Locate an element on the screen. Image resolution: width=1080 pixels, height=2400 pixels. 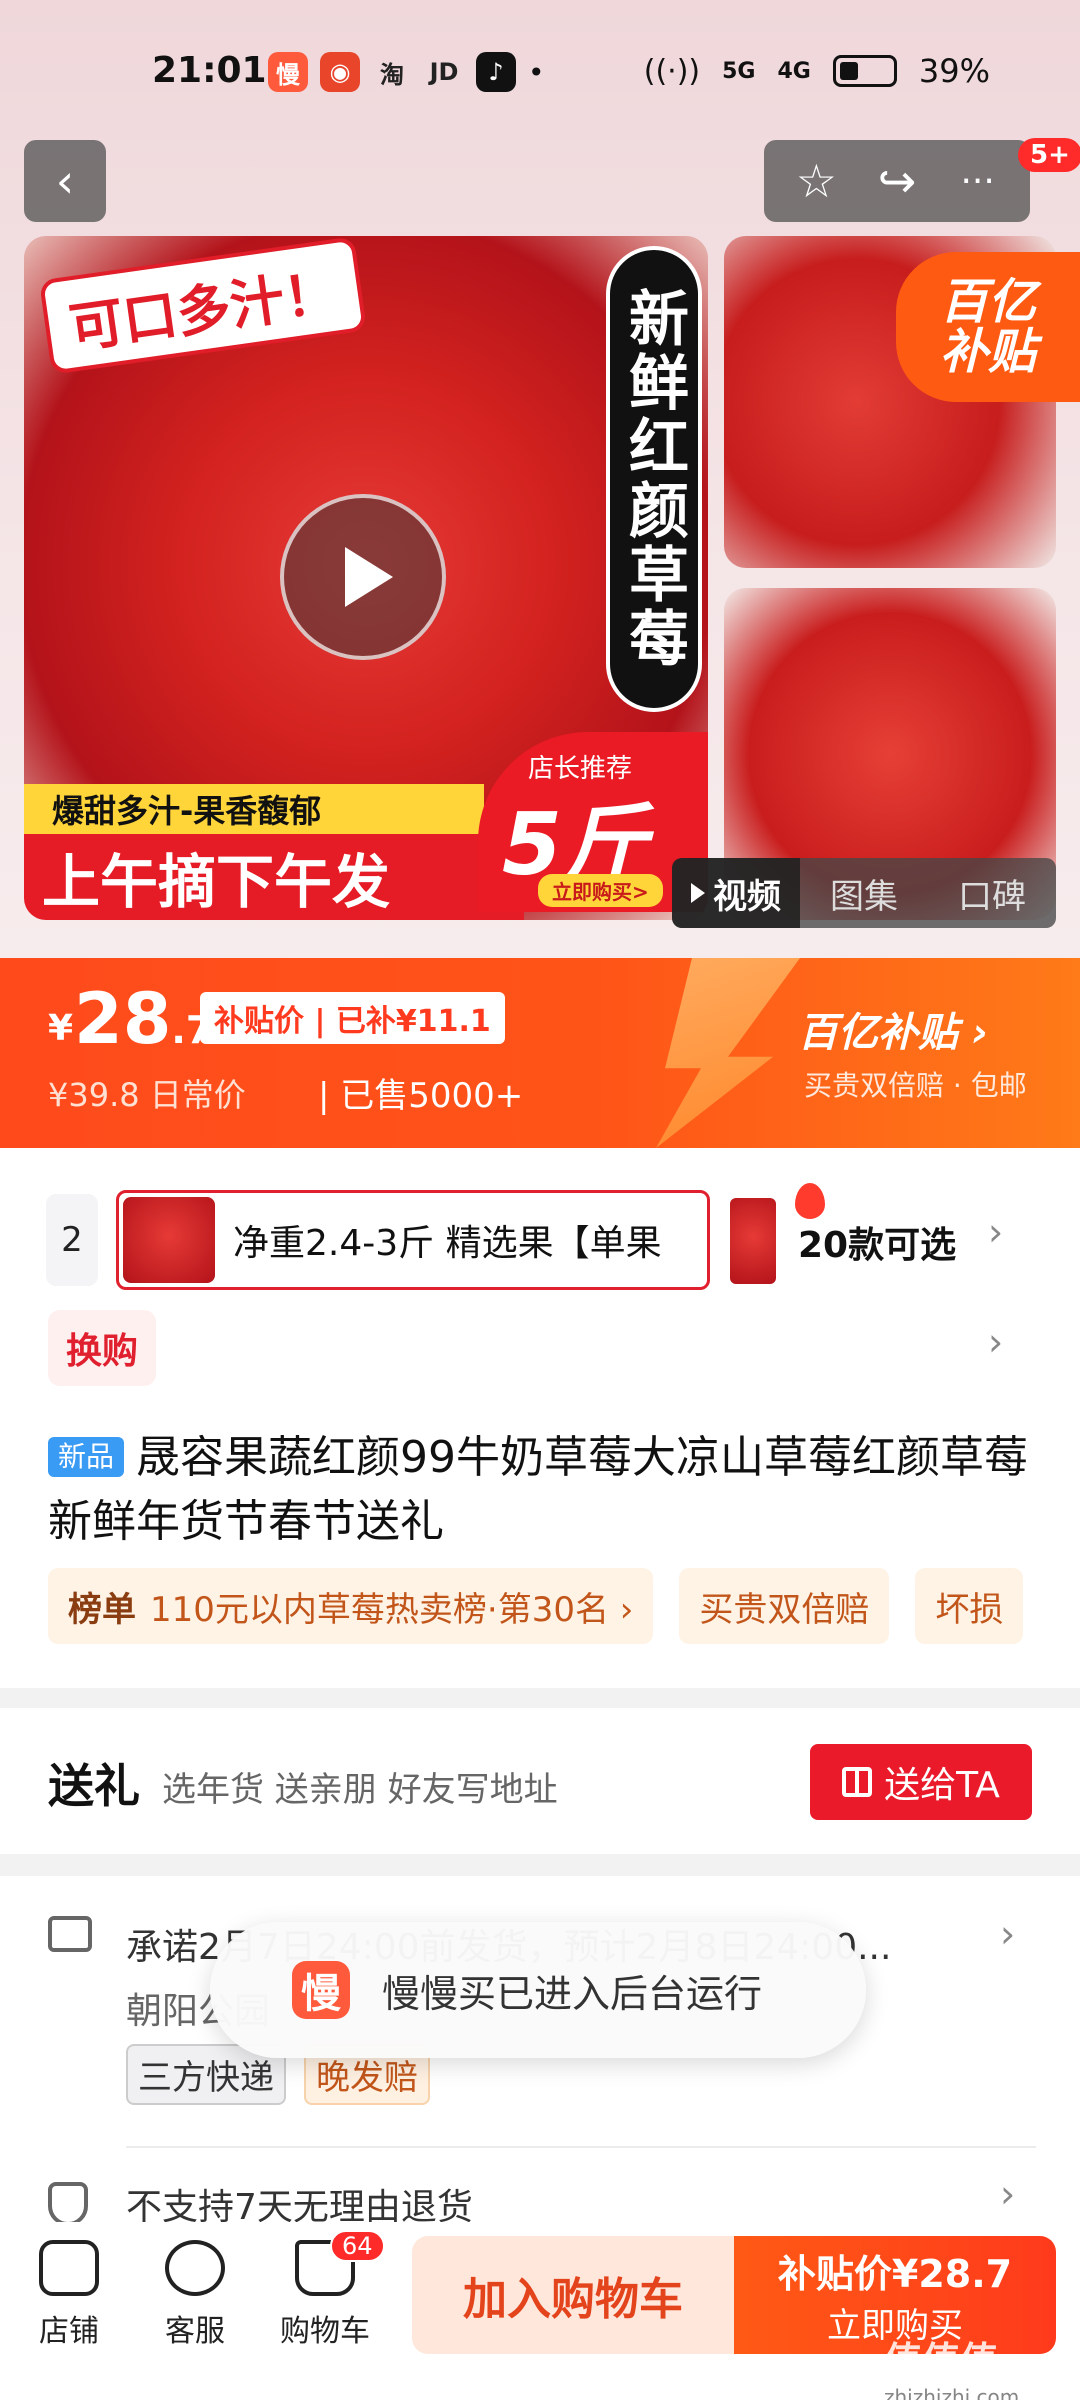
app-notification-icon: ◉ is located at coordinates (340, 72).